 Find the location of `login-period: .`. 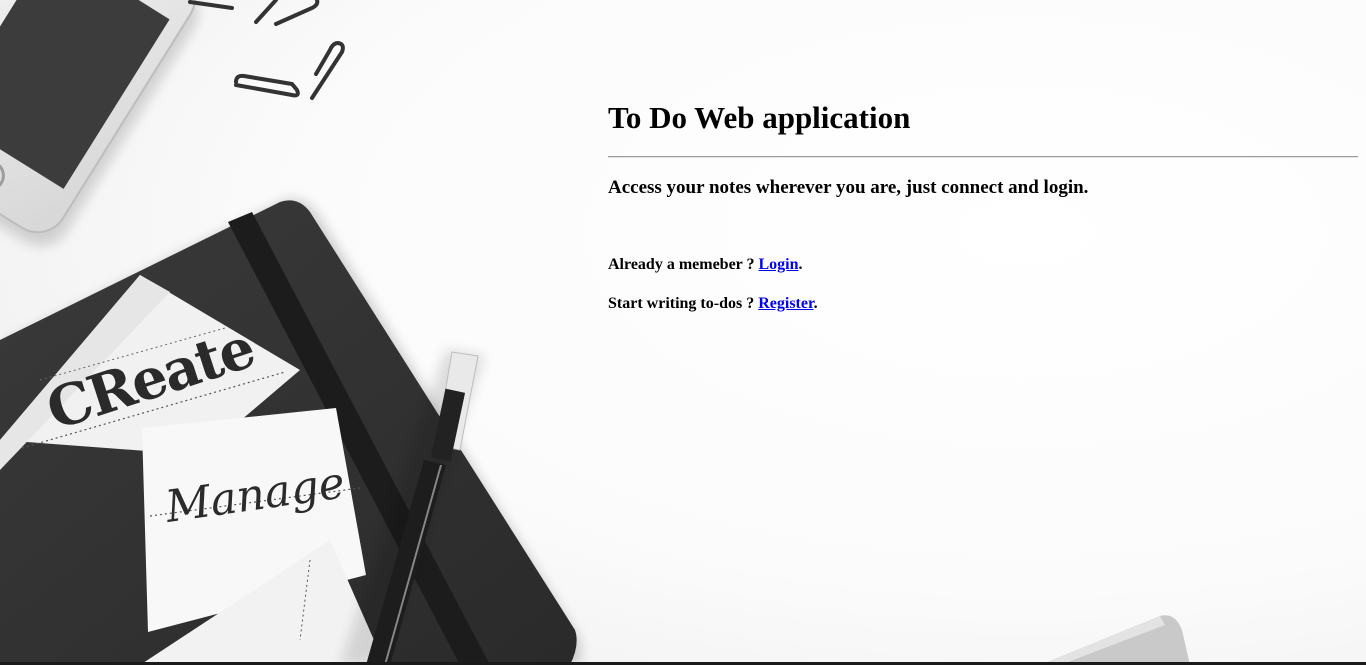

login-period: . is located at coordinates (800, 264).